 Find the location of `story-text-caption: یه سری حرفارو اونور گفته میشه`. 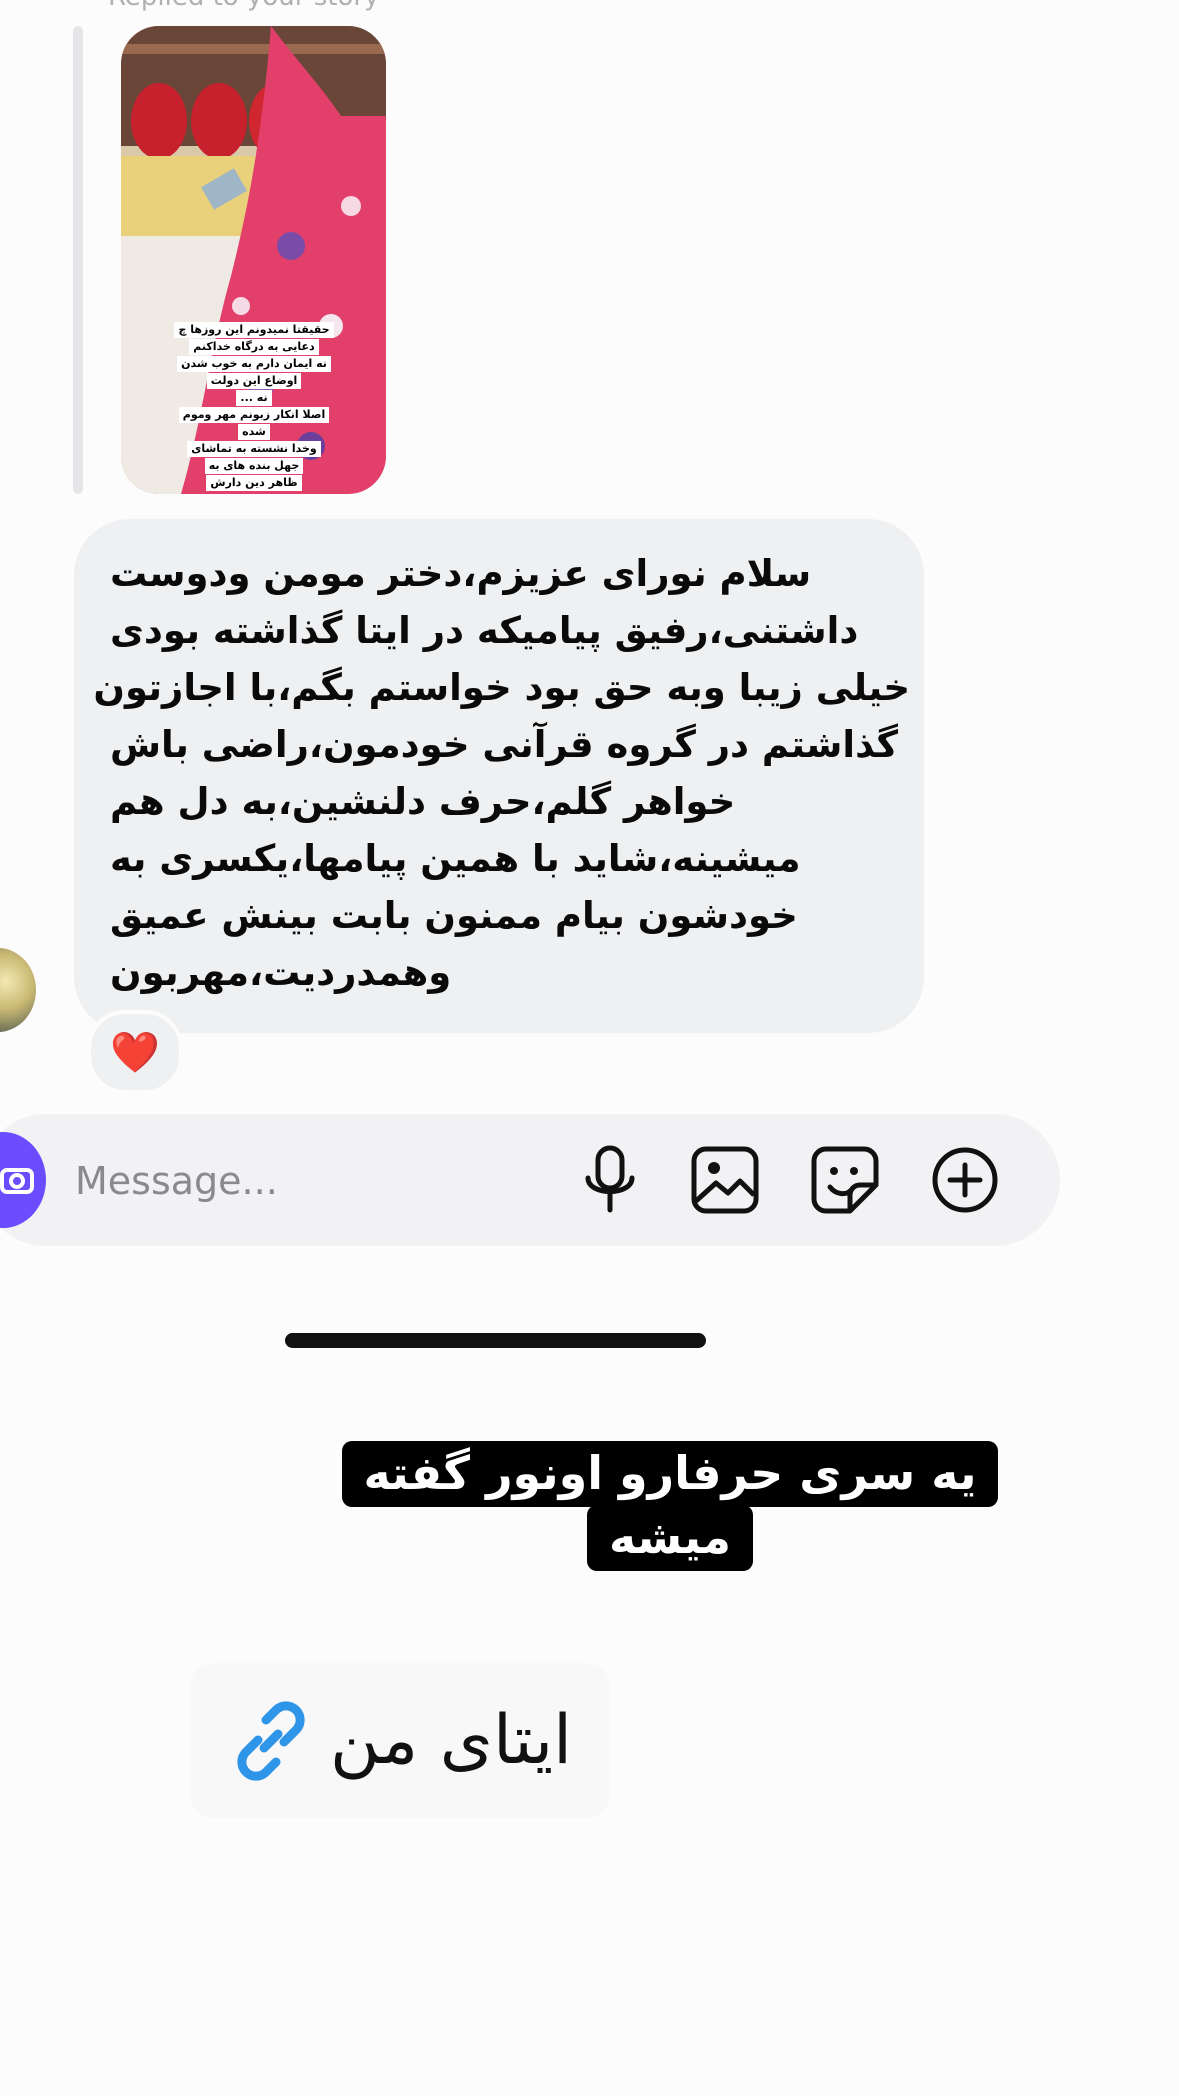

story-text-caption: یه سری حرفارو اونور گفته میشه is located at coordinates (670, 1506).